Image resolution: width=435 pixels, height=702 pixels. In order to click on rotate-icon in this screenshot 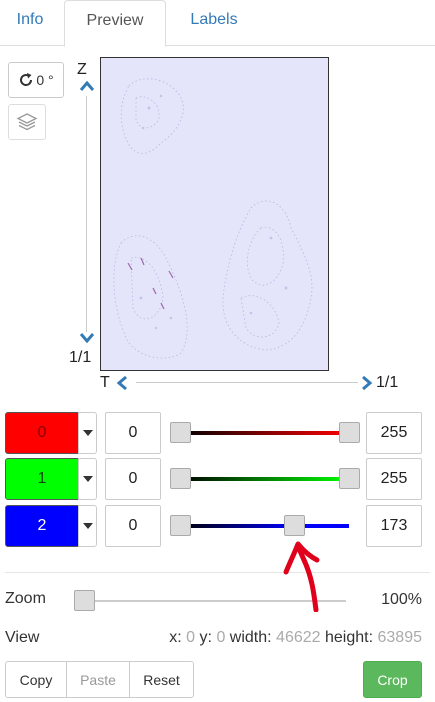, I will do `click(26, 79)`.